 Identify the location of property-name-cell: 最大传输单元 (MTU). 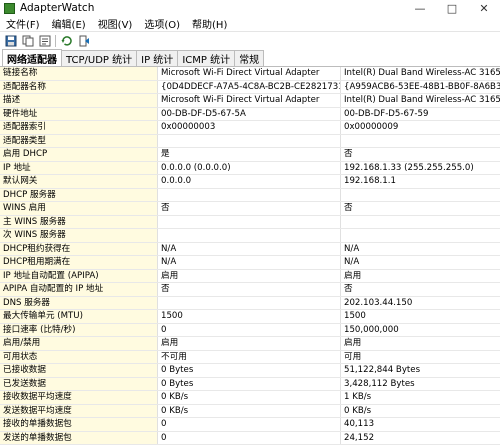
(79, 316).